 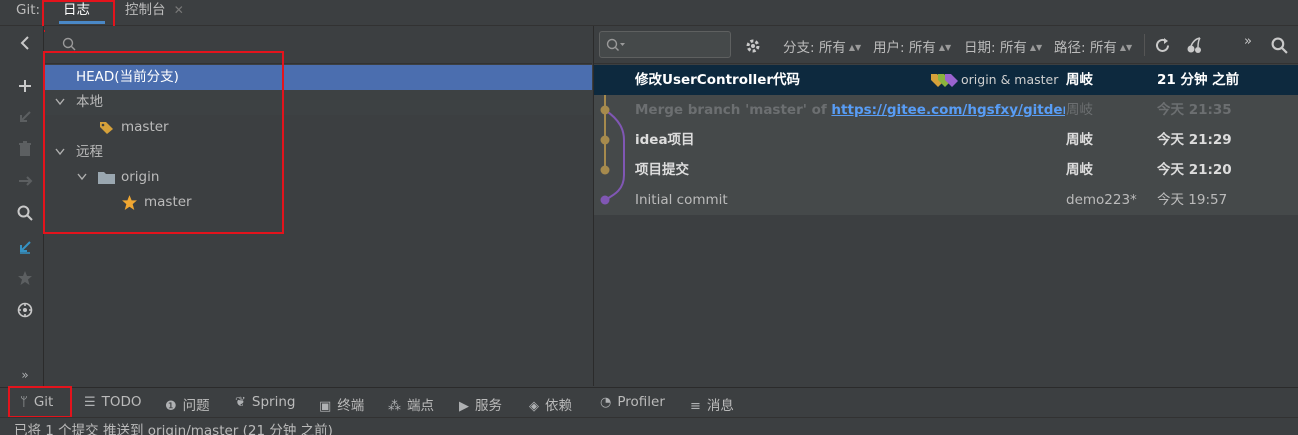 I want to click on settings-target-icon, so click(x=25, y=313).